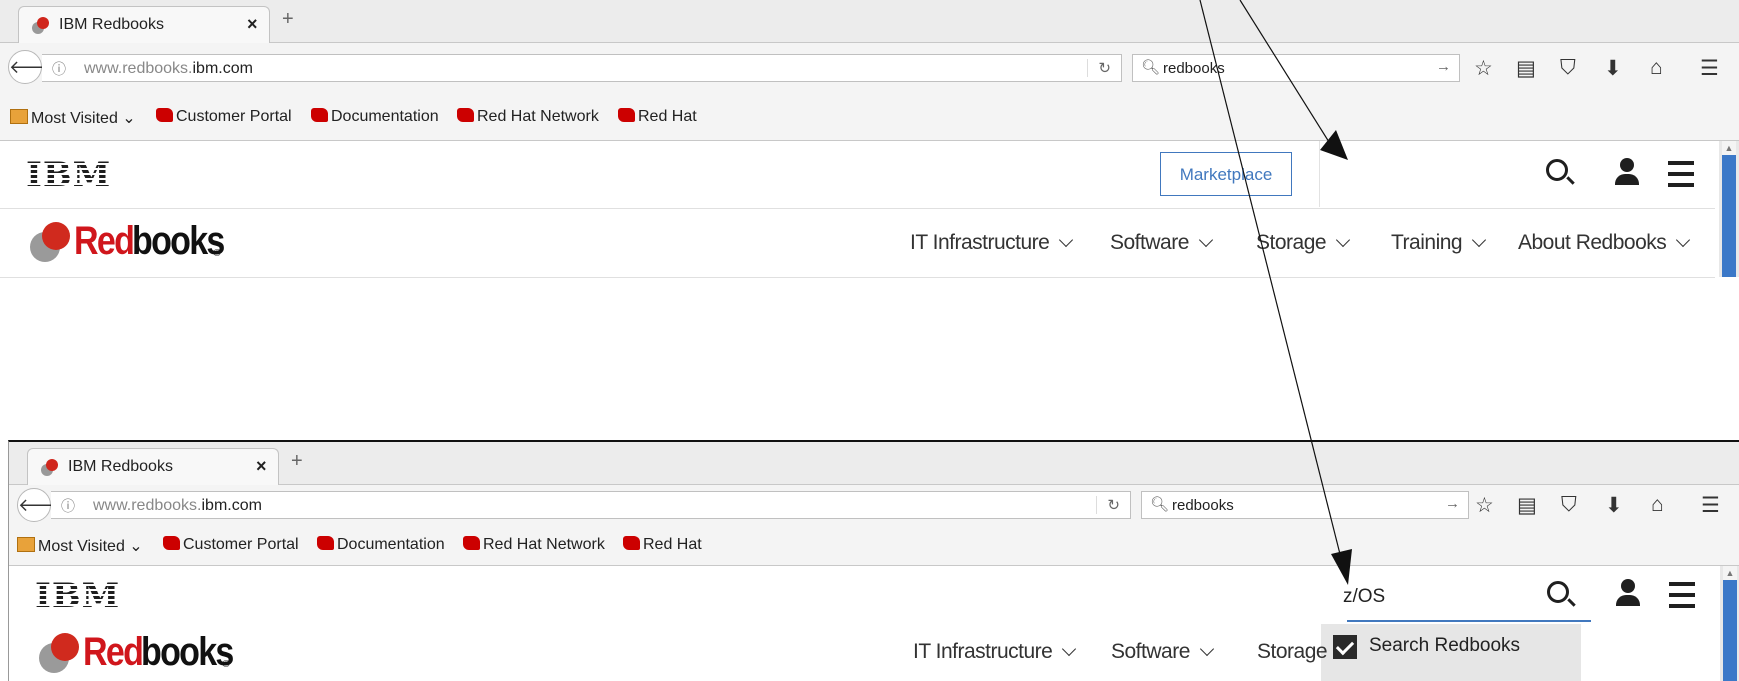 This screenshot has width=1739, height=681. What do you see at coordinates (1341, 567) in the screenshot?
I see `arrowhead-icon` at bounding box center [1341, 567].